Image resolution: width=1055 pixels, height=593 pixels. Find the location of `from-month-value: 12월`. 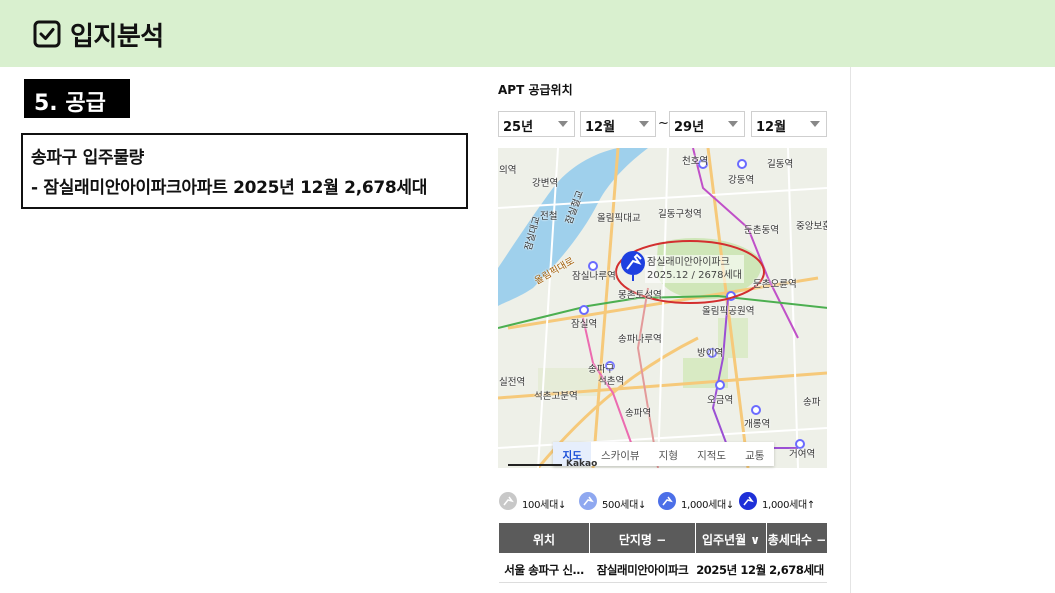

from-month-value: 12월 is located at coordinates (600, 127).